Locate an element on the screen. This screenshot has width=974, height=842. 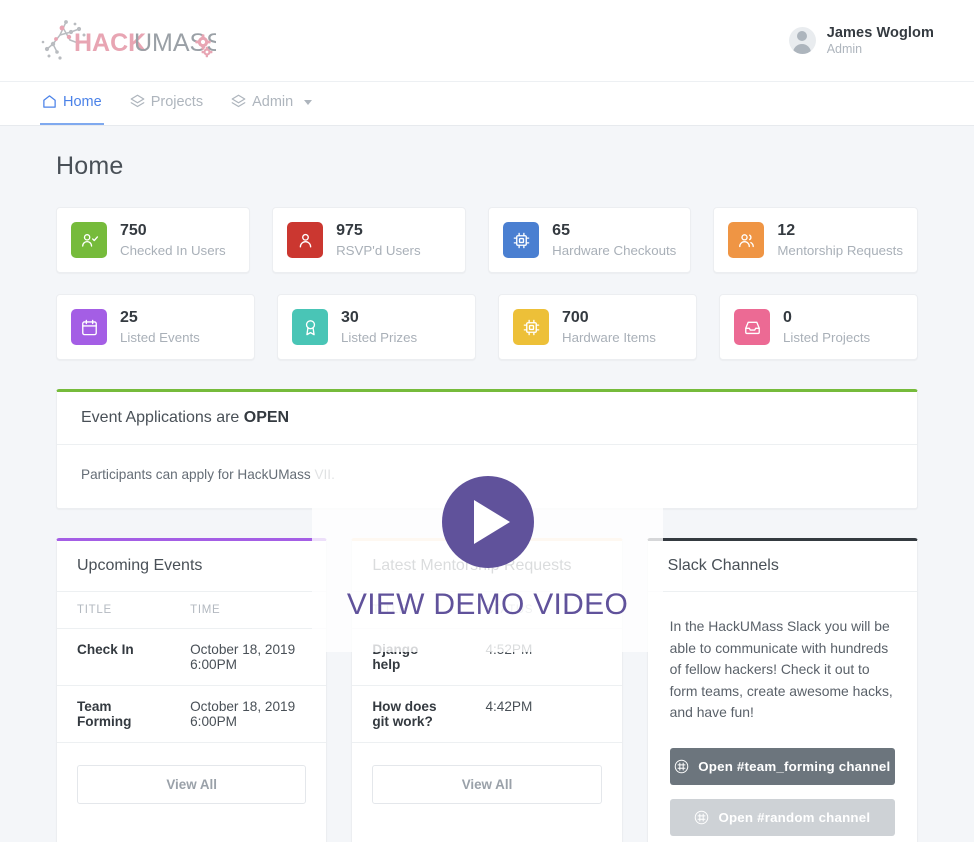
stat-value: 750 is located at coordinates (133, 231).